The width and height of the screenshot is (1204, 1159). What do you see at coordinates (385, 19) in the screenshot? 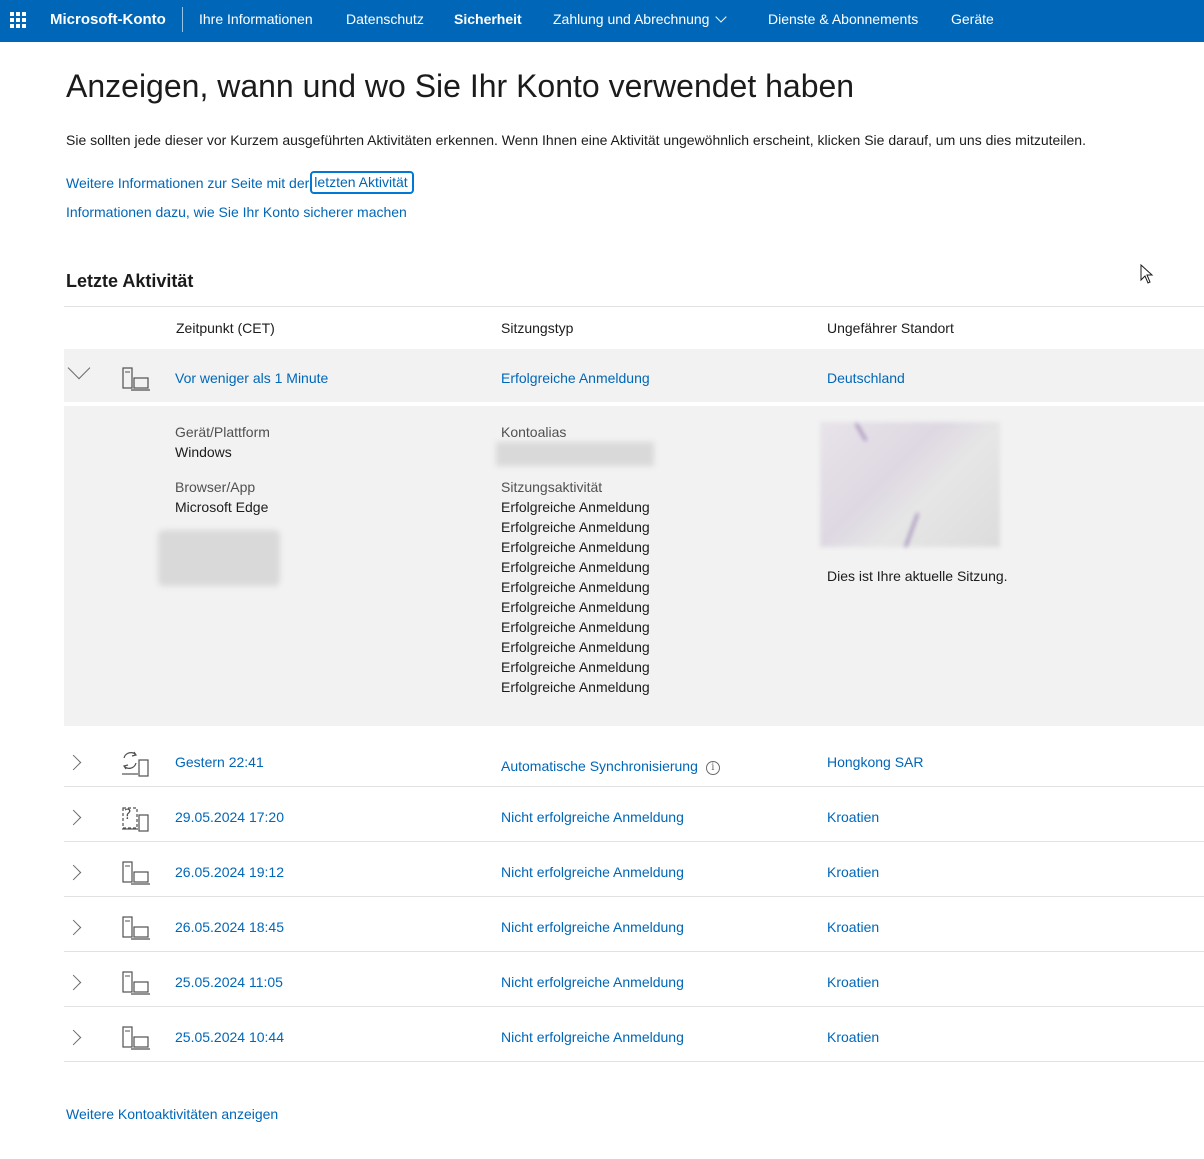
I see `nav-item-datenschutz: Datenschutz` at bounding box center [385, 19].